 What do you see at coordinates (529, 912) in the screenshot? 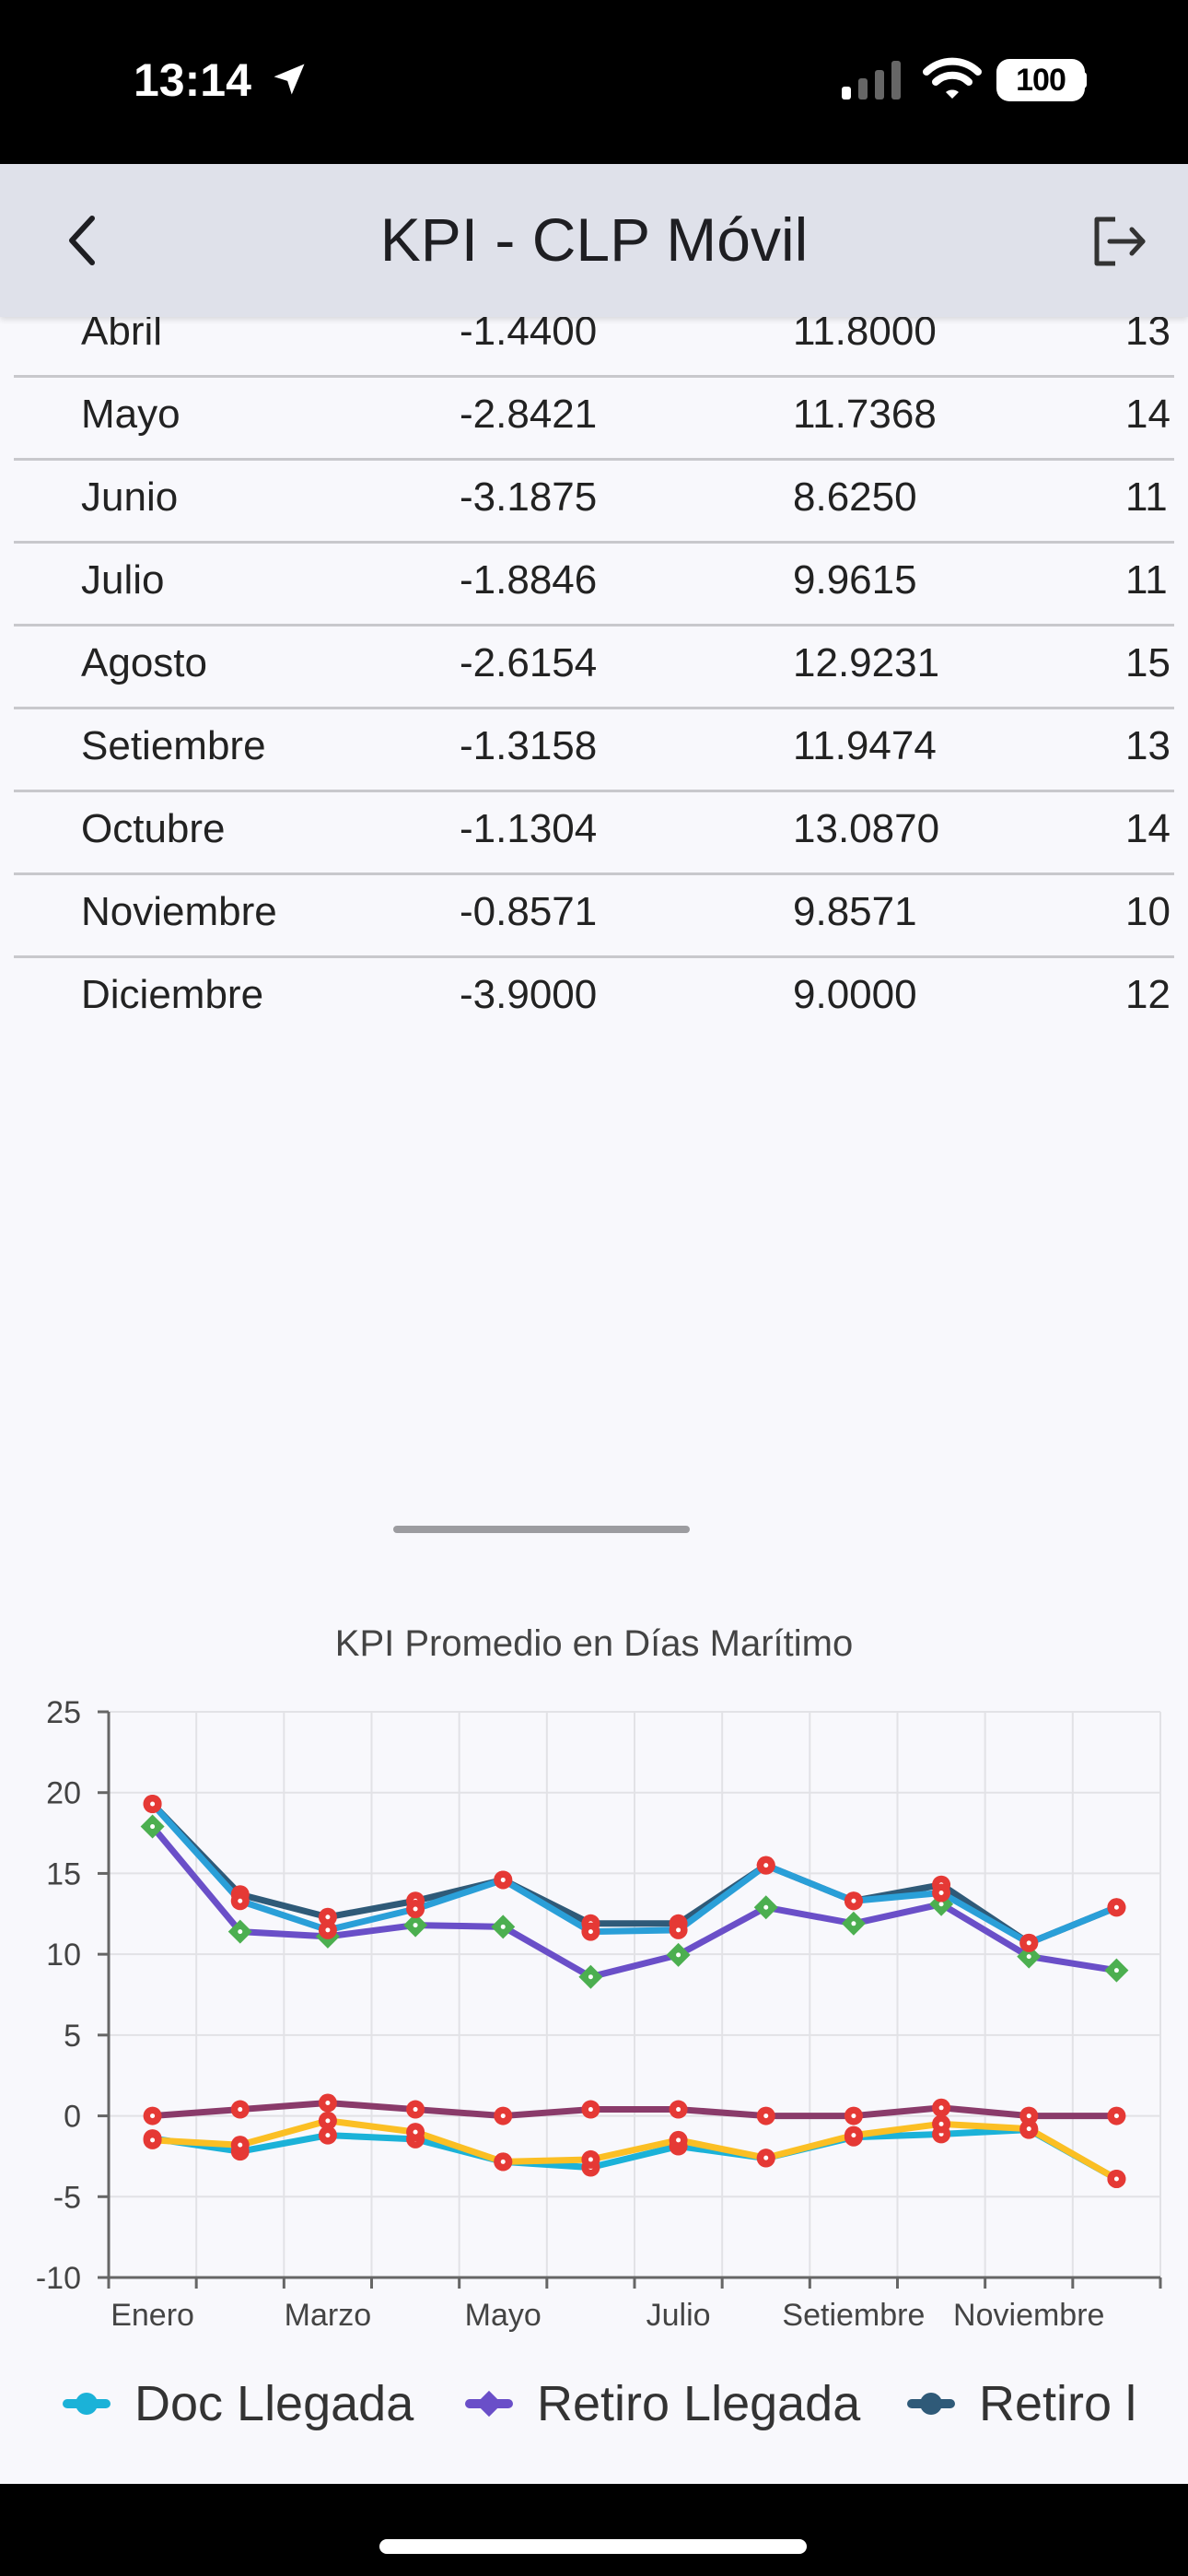
I see `cell-value: -0.8571` at bounding box center [529, 912].